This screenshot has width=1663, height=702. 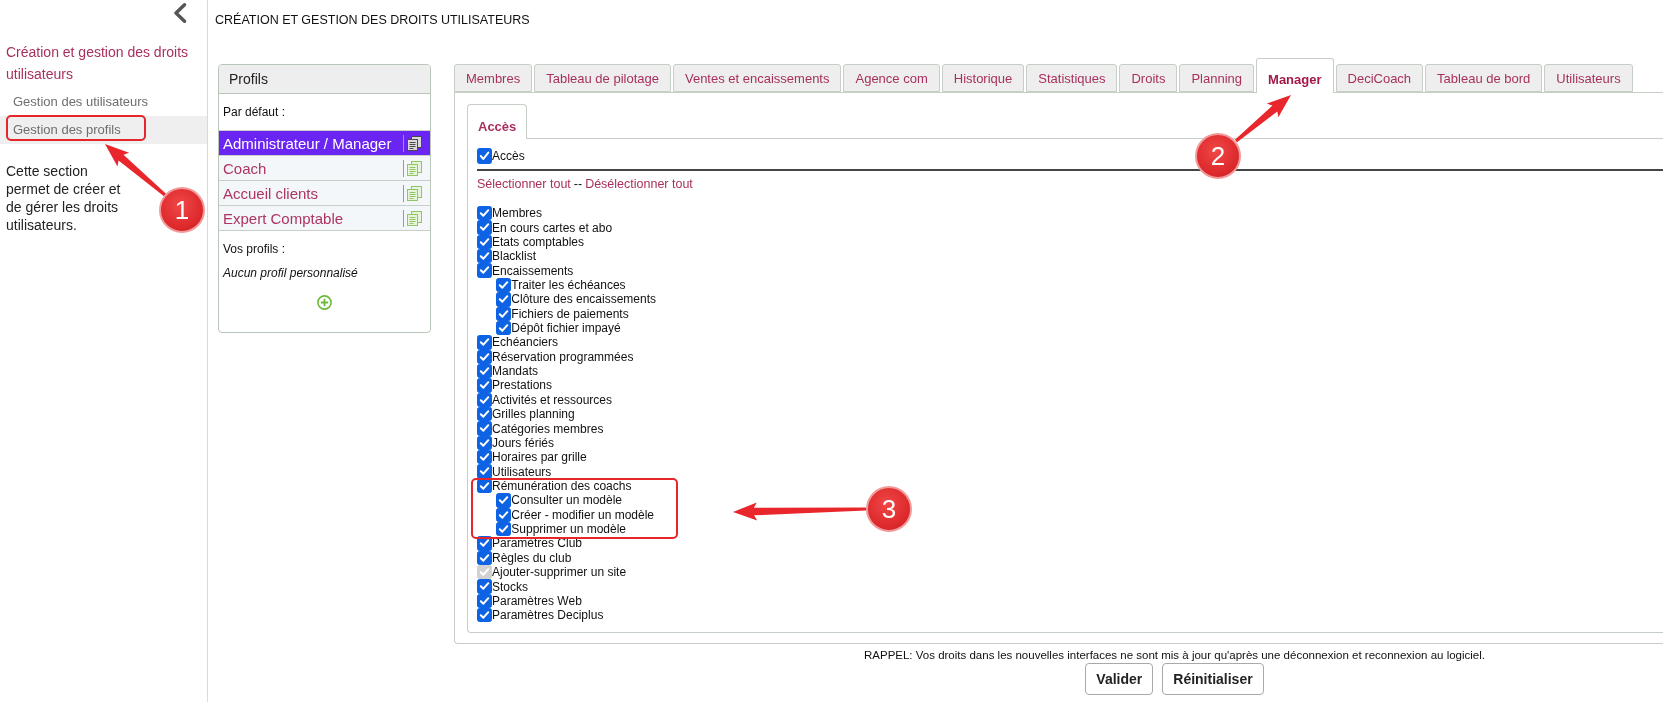 What do you see at coordinates (1484, 78) in the screenshot?
I see `tab: Tableau de bord` at bounding box center [1484, 78].